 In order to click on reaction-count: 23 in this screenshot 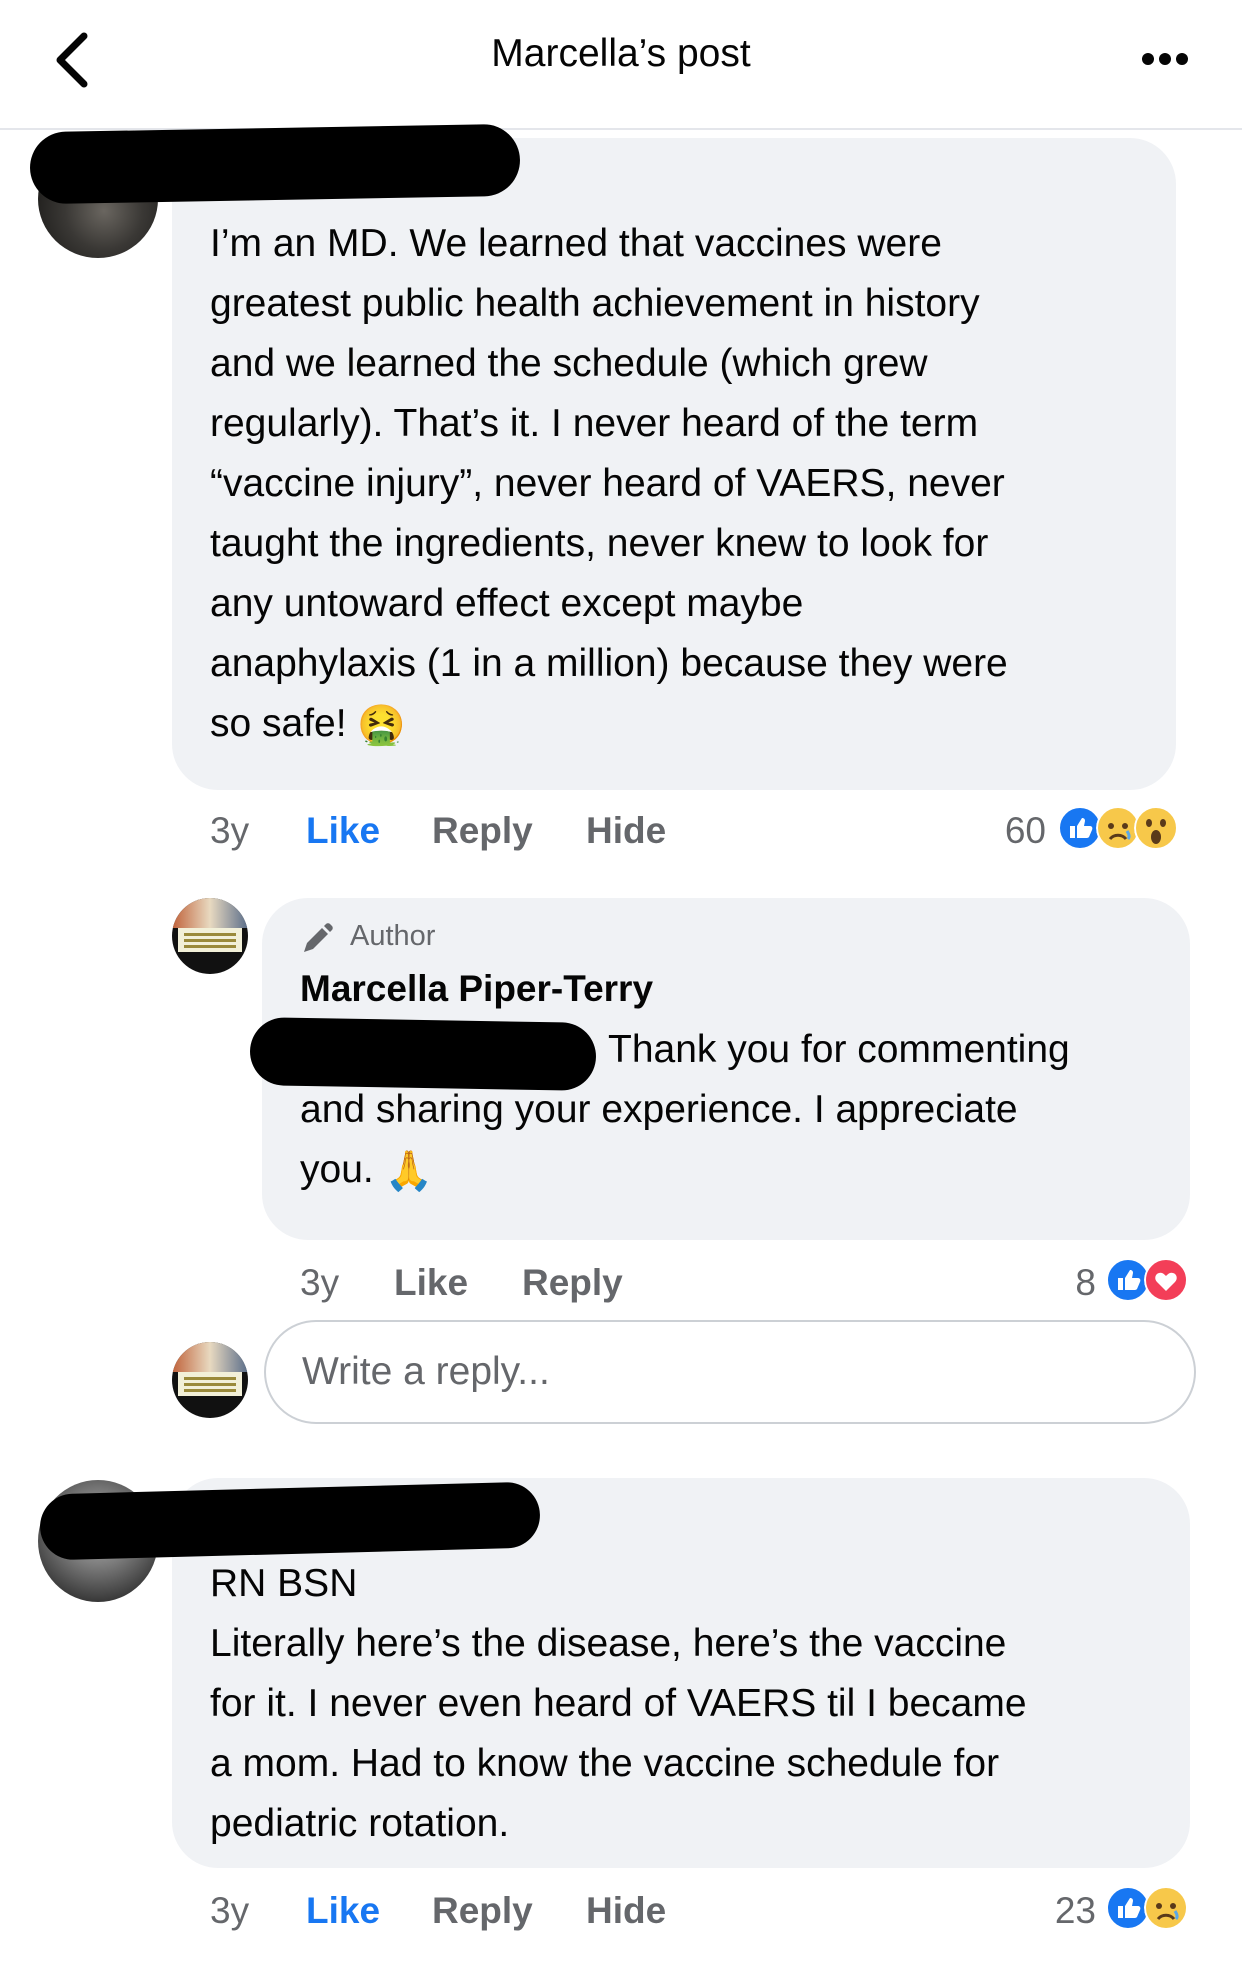, I will do `click(1048, 1911)`.